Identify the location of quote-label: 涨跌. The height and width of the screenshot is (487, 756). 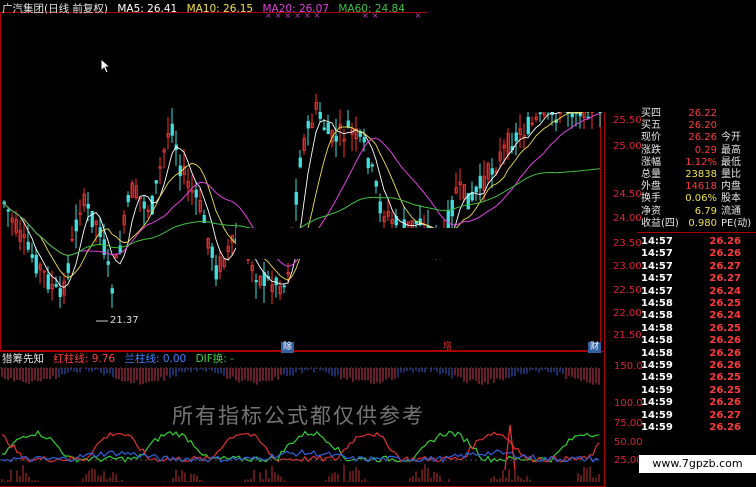
(651, 150).